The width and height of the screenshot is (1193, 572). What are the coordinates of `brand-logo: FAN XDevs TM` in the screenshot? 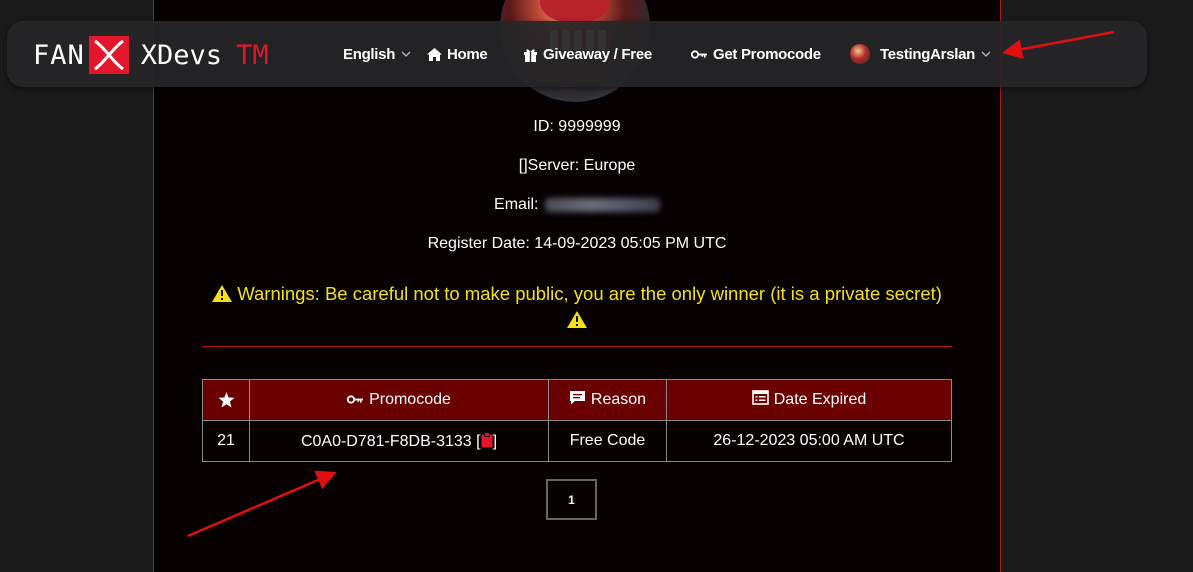 It's located at (151, 55).